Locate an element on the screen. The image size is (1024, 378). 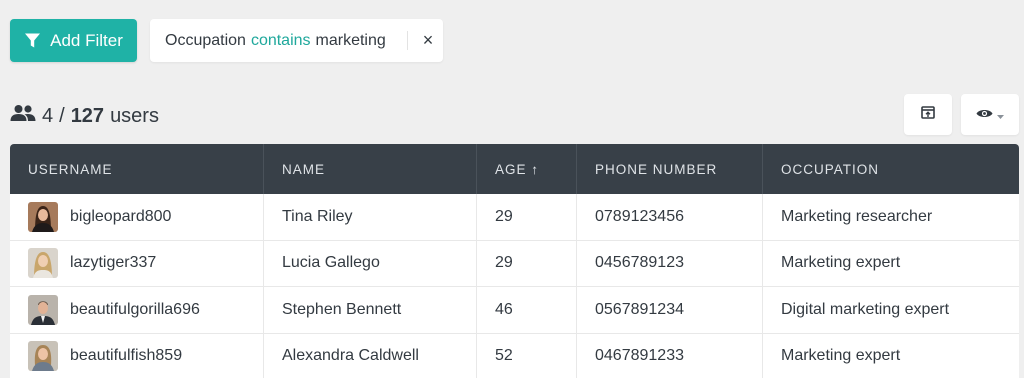
remove-filter-close-icon: × is located at coordinates (428, 40).